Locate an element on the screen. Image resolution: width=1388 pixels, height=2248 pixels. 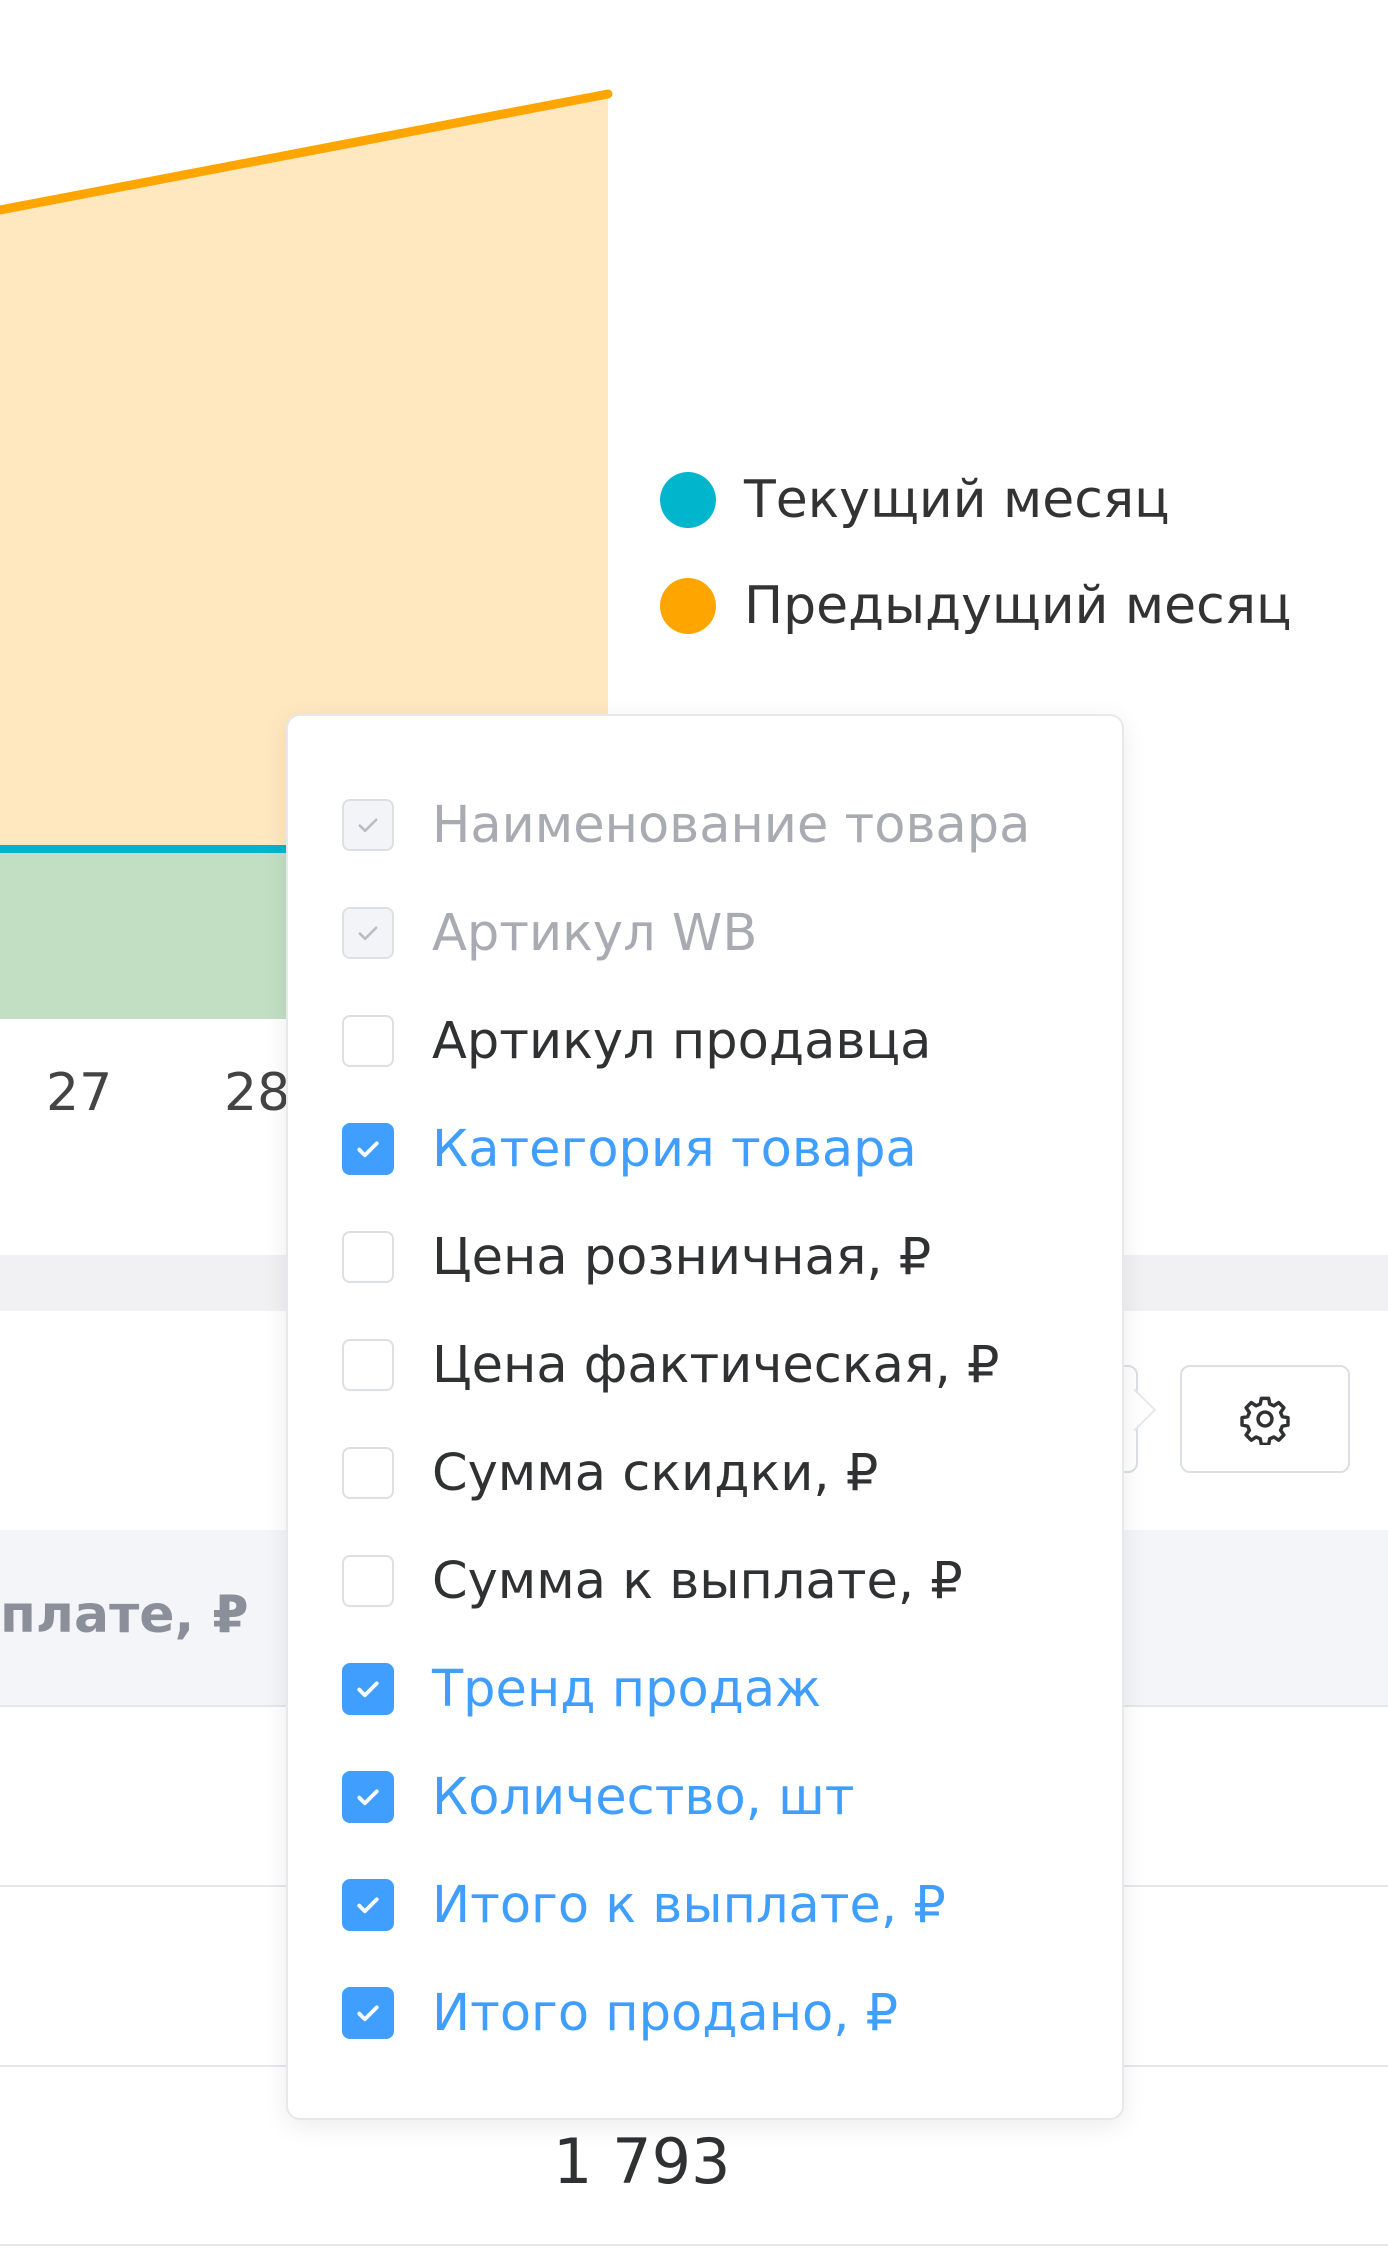
legend-label-previous: Предыдущий месяц is located at coordinates (1018, 606).